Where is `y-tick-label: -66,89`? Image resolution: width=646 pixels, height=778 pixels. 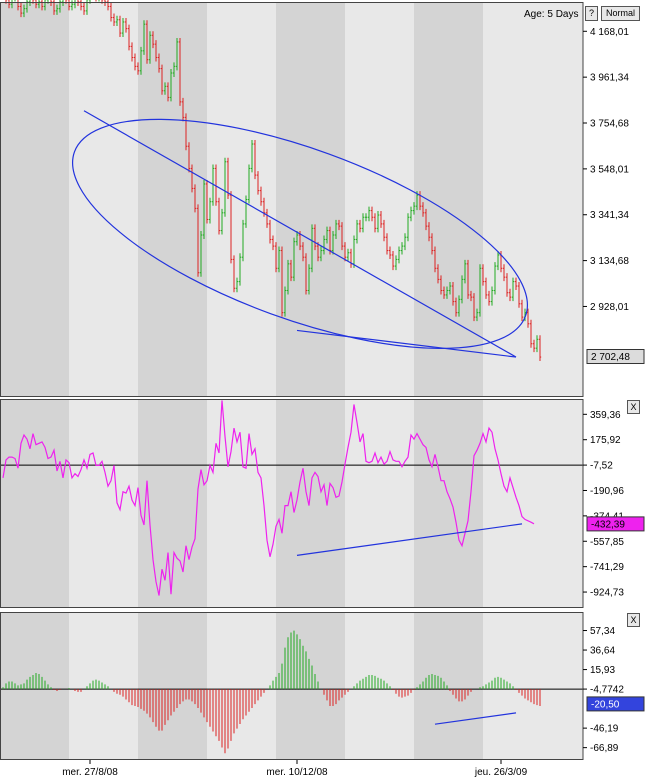 y-tick-label: -66,89 is located at coordinates (604, 748).